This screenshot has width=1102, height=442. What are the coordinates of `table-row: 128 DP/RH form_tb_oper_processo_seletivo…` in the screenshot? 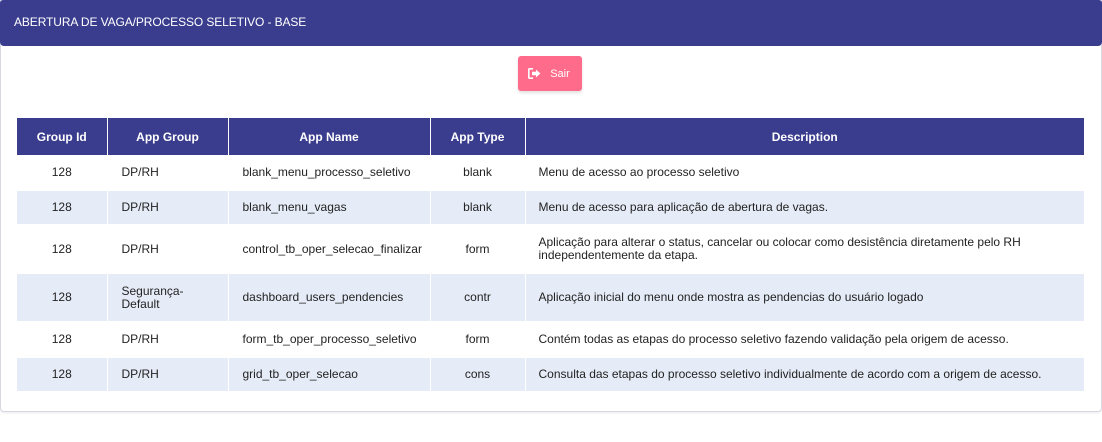 It's located at (550, 340).